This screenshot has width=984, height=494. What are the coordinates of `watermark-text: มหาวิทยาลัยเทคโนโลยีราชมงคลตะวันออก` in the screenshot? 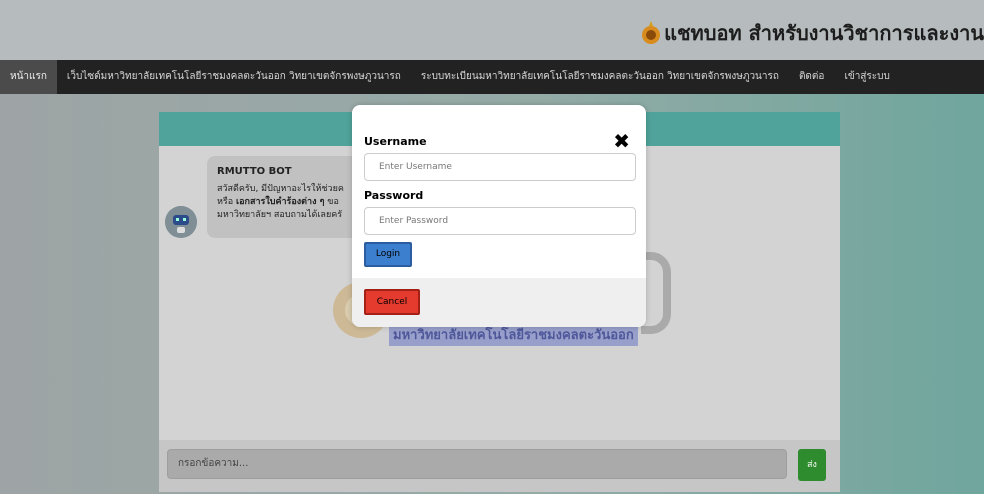 It's located at (513, 336).